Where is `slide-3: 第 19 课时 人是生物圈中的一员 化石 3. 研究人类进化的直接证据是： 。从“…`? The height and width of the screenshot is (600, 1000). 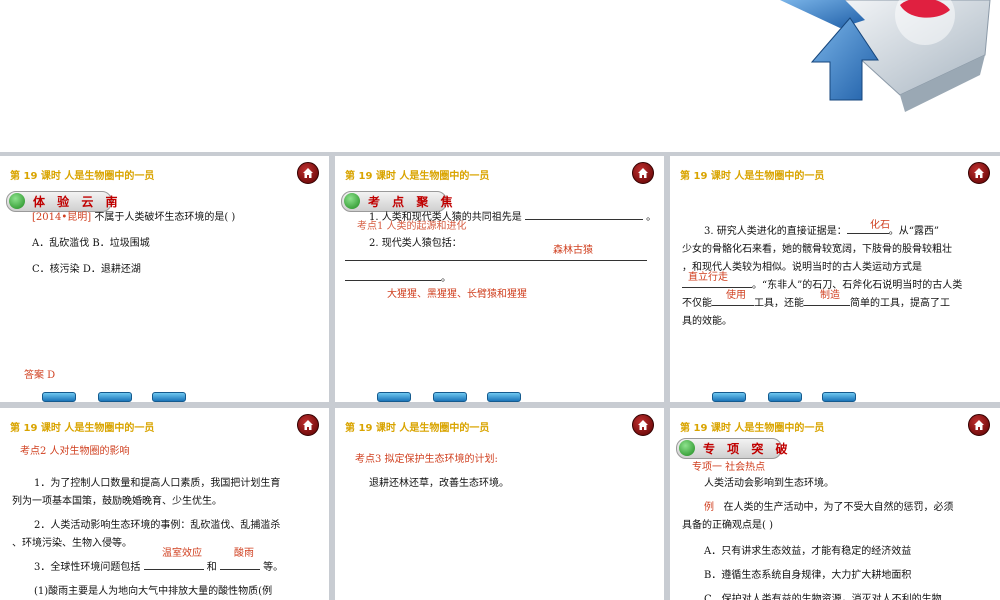
slide-3: 第 19 课时 人是生物圈中的一员 化石 3. 研究人类进化的直接证据是： 。从“… is located at coordinates (835, 279).